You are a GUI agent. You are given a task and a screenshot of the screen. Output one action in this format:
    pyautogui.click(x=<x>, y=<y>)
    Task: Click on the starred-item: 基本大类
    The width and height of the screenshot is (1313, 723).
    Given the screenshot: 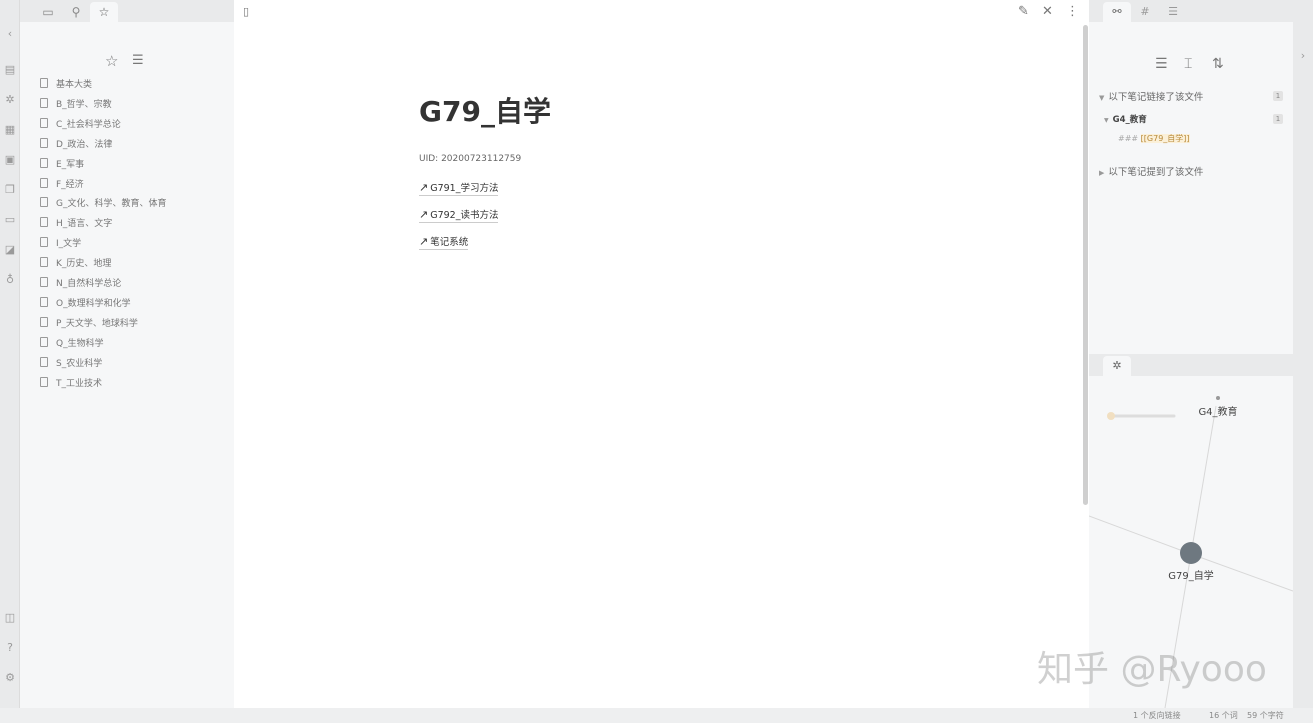 What is the action you would take?
    pyautogui.click(x=66, y=85)
    